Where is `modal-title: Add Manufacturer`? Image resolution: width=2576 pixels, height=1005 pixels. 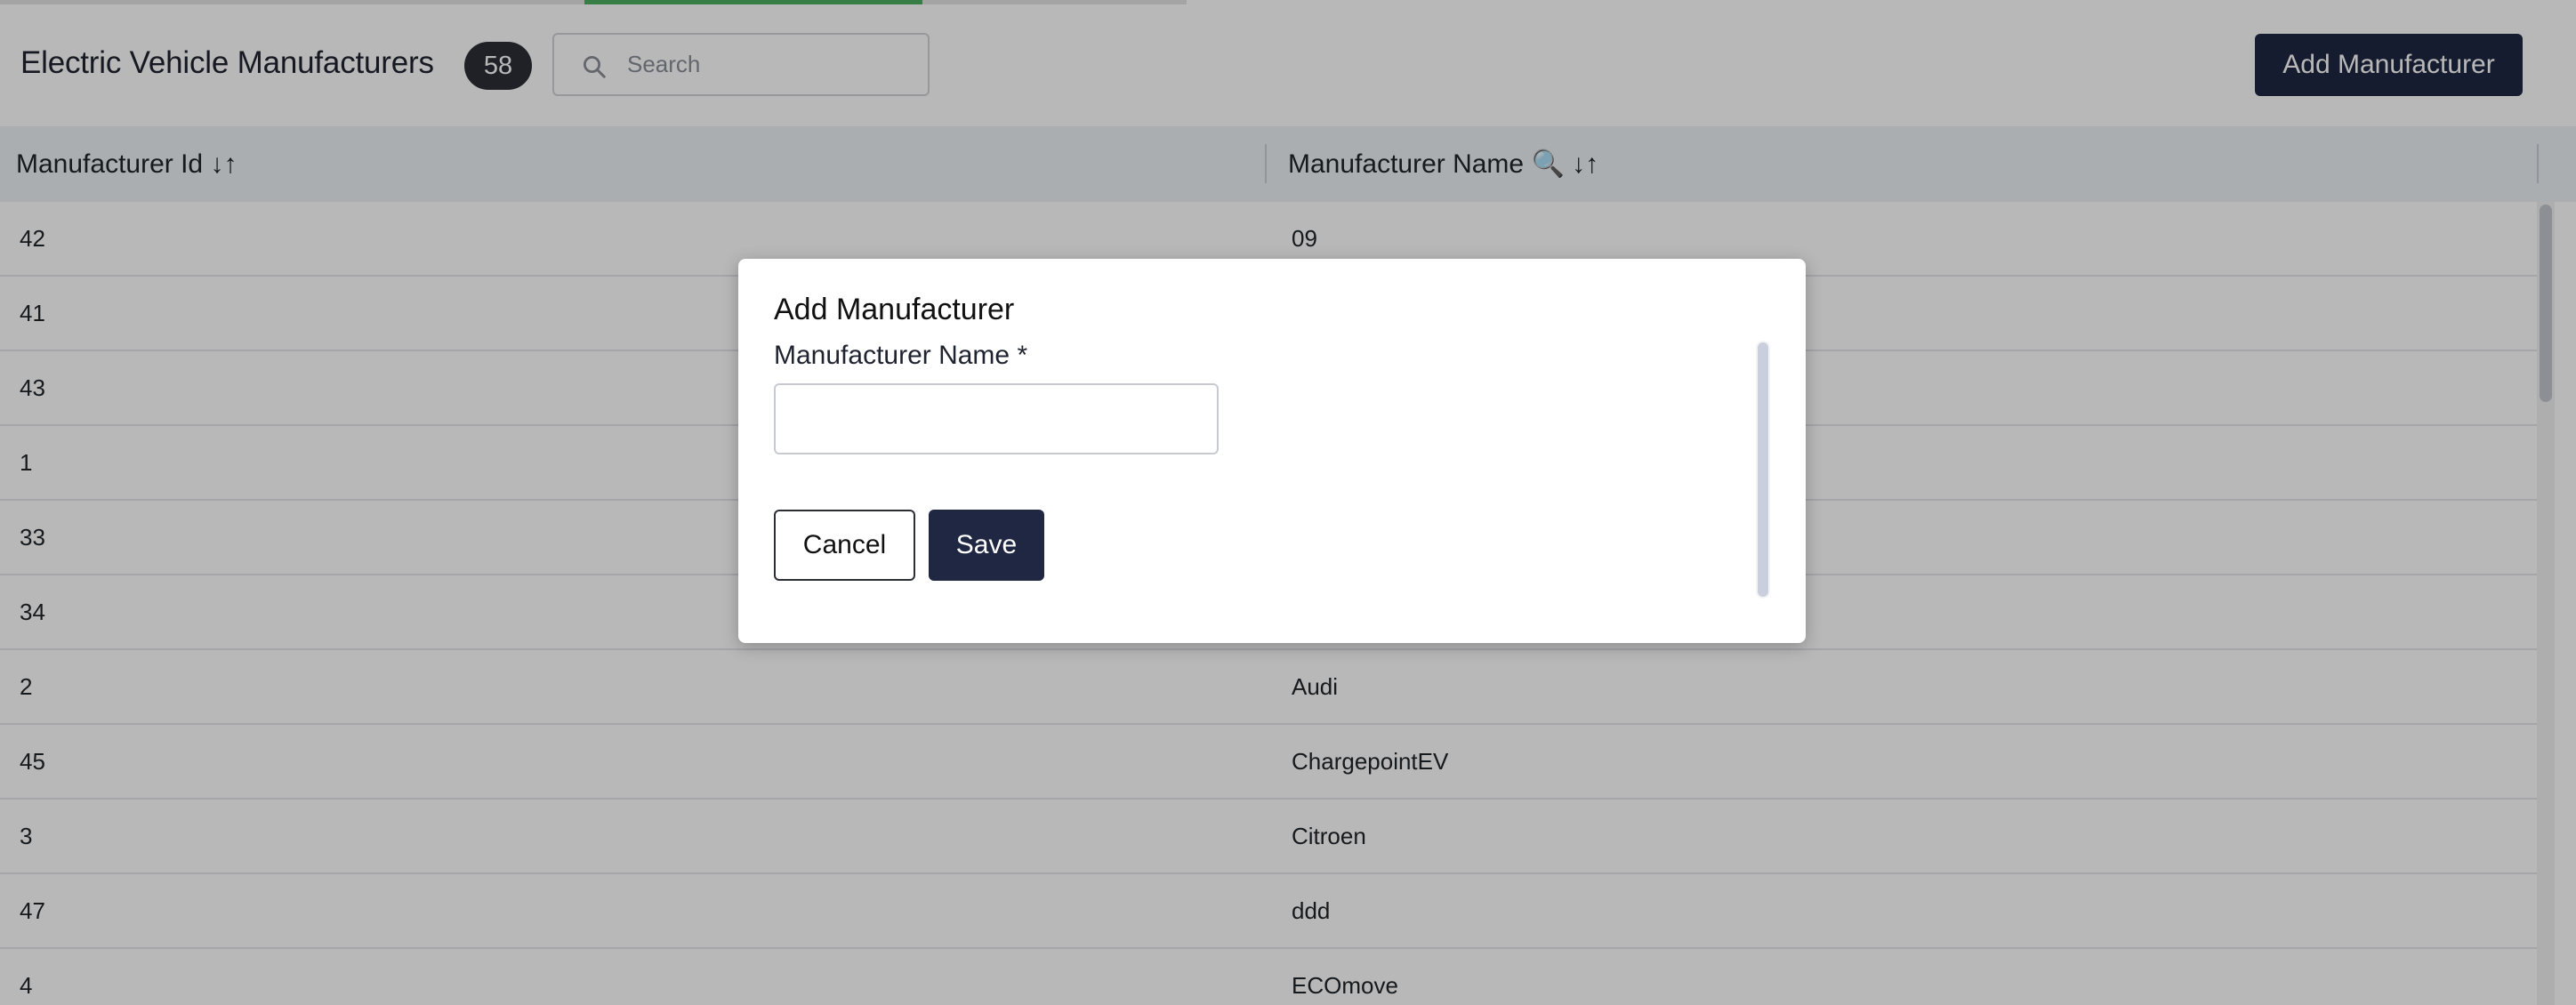
modal-title: Add Manufacturer is located at coordinates (894, 309).